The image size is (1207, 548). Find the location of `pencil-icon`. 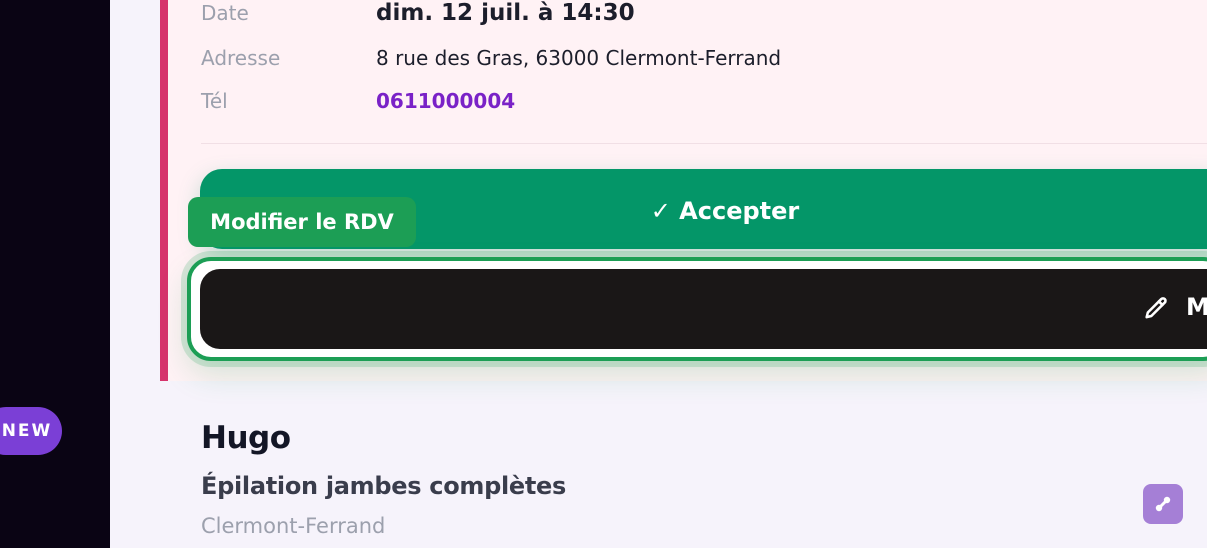

pencil-icon is located at coordinates (1156, 308).